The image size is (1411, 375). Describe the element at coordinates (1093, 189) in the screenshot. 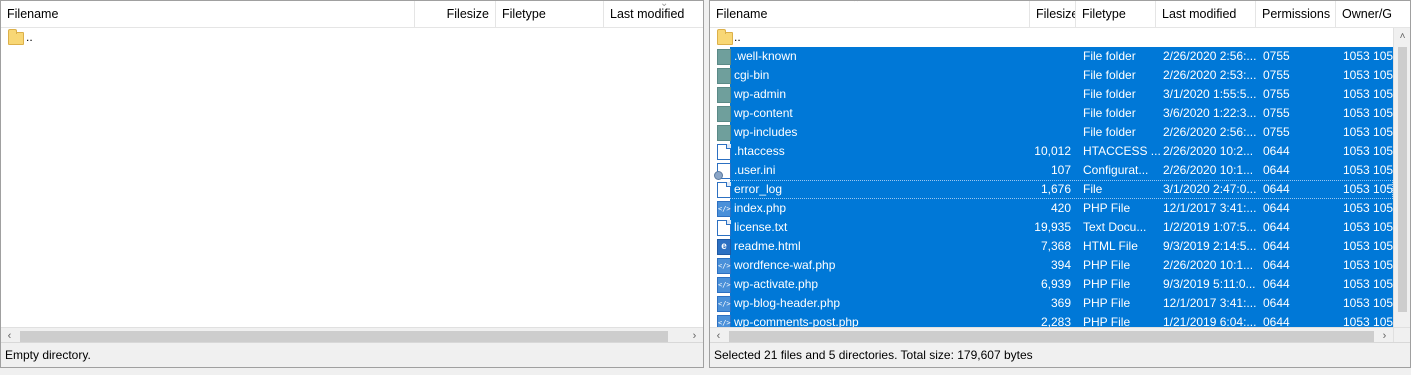

I see `file-type: File` at that location.